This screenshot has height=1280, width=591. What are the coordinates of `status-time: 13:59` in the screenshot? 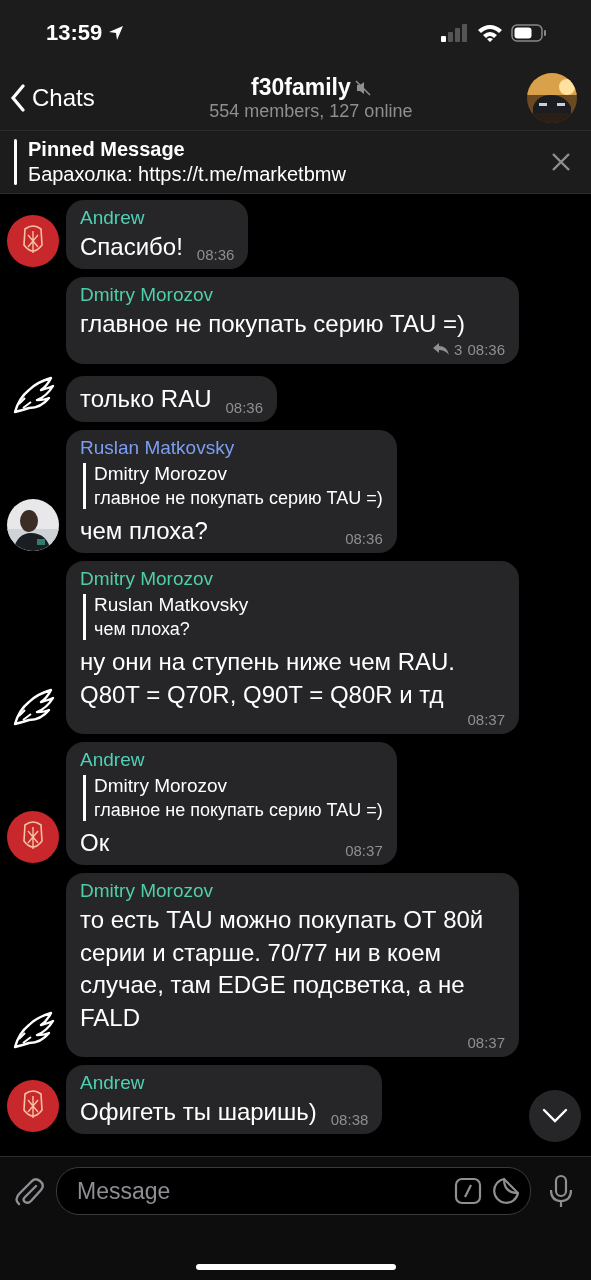 It's located at (74, 33).